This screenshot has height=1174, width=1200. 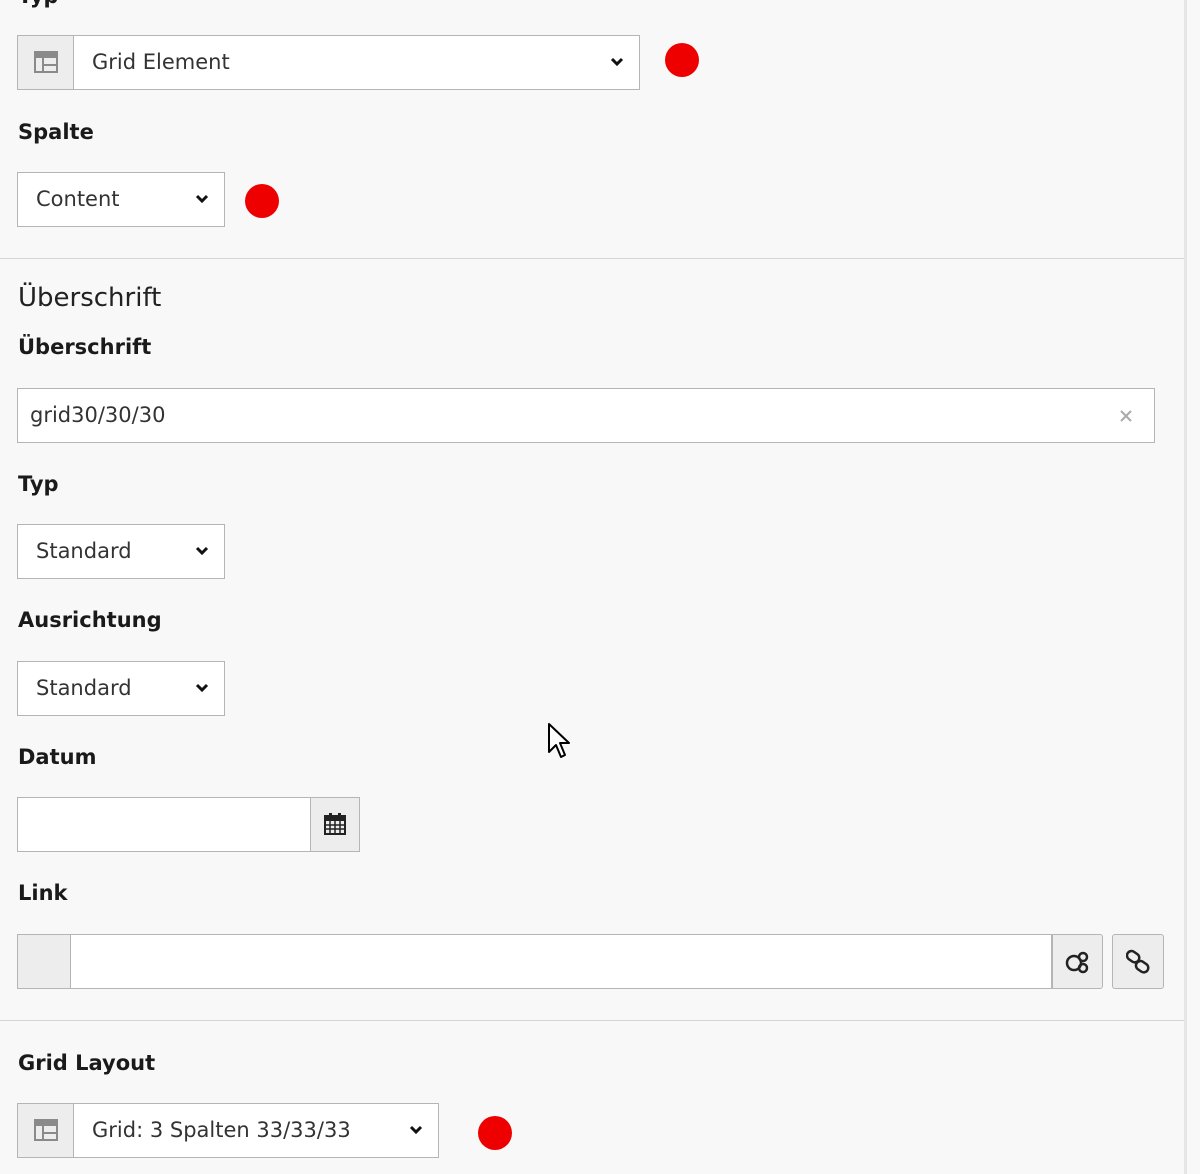 I want to click on header-input: grid30/30/30, so click(x=586, y=415).